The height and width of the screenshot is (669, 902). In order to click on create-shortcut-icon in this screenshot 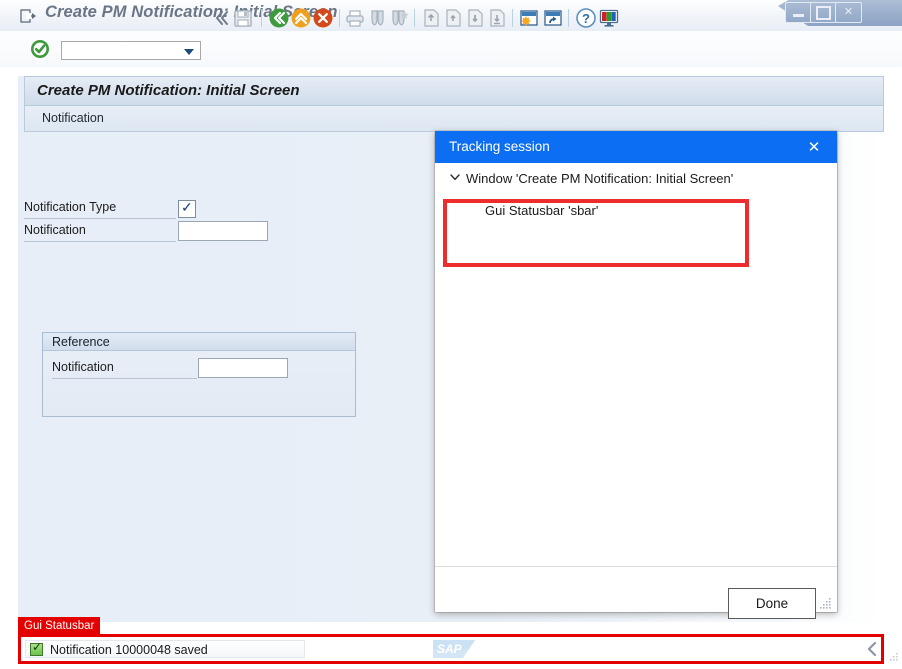, I will do `click(553, 18)`.